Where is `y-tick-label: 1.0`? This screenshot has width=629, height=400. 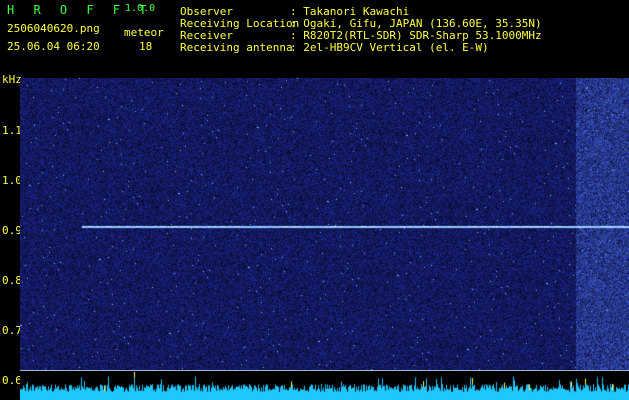 y-tick-label: 1.0 is located at coordinates (12, 180).